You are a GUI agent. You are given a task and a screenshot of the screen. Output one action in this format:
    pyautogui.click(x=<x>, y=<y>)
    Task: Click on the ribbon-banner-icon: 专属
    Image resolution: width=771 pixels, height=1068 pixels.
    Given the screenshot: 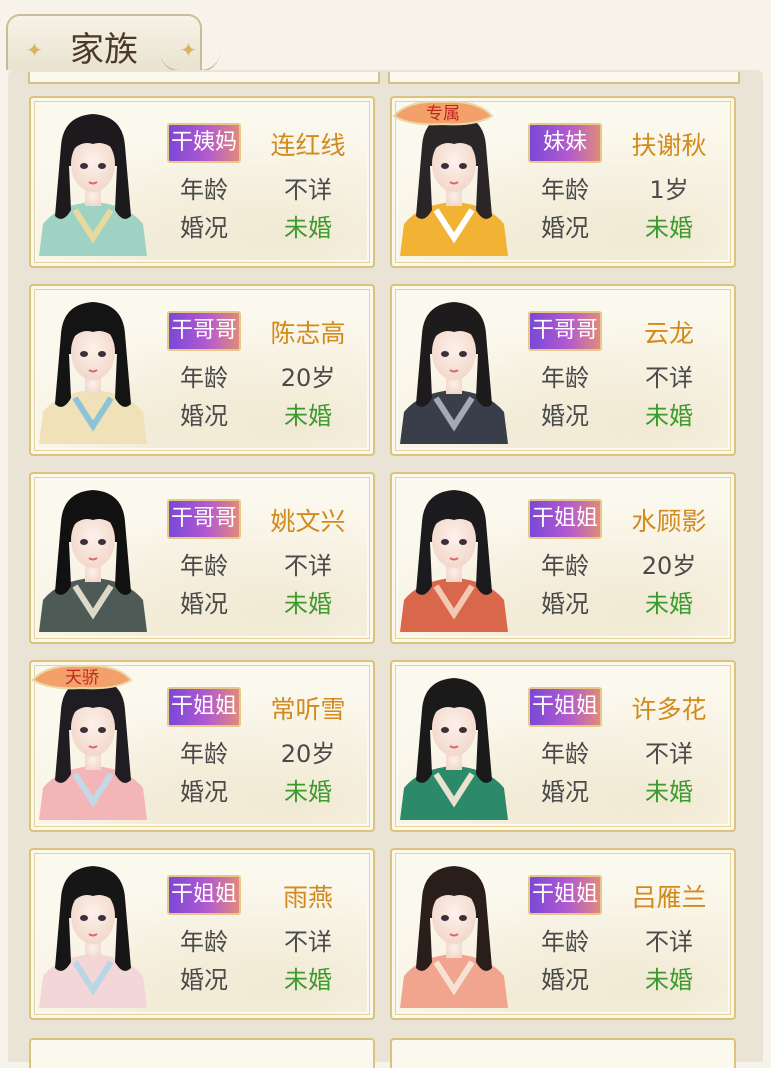 What is the action you would take?
    pyautogui.click(x=443, y=113)
    